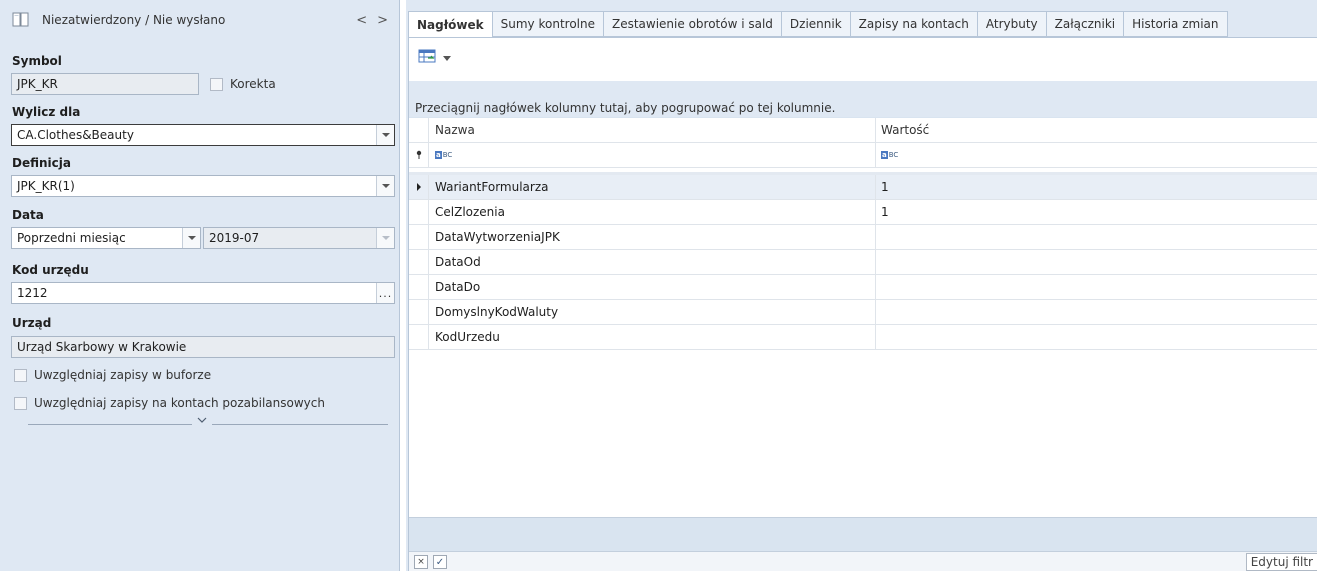 This screenshot has width=1317, height=571. What do you see at coordinates (1281, 562) in the screenshot?
I see `edit-filter-button: Edytuj filtr` at bounding box center [1281, 562].